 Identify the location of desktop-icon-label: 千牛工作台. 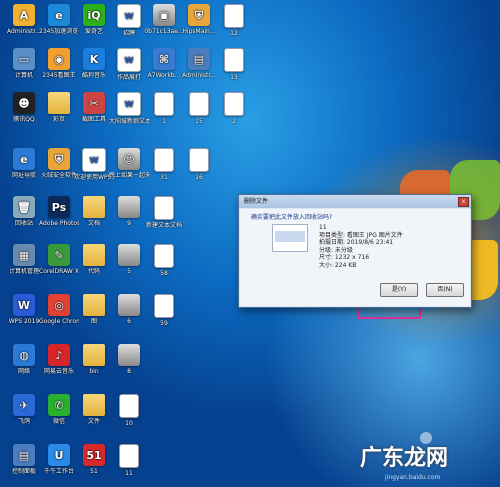
(58, 471).